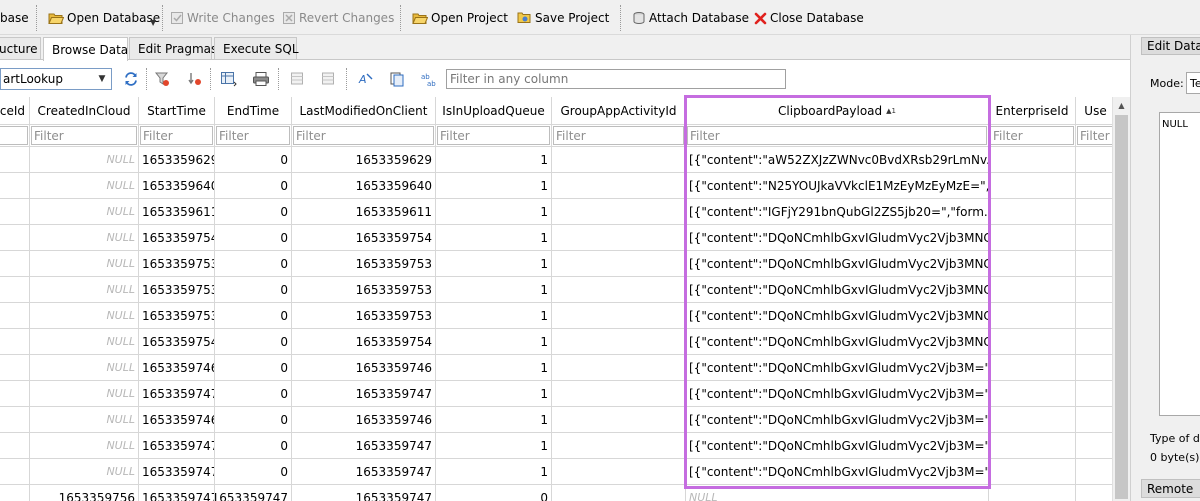 Image resolution: width=1200 pixels, height=501 pixels. Describe the element at coordinates (195, 79) in the screenshot. I see `clear-sorting-icon` at that location.